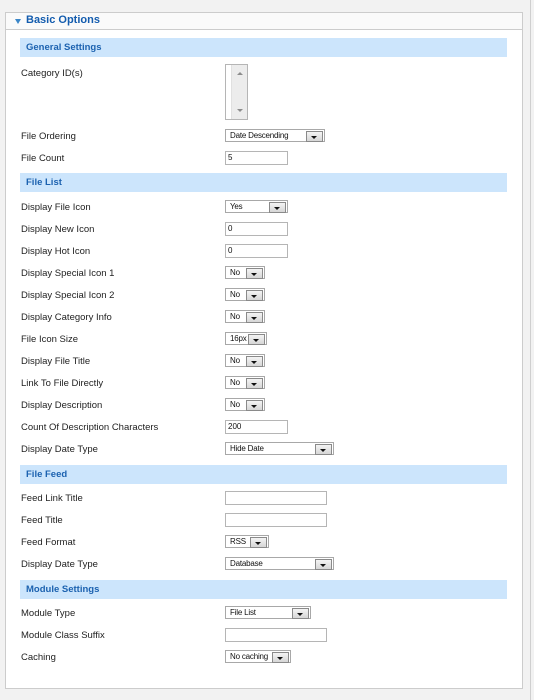 The height and width of the screenshot is (700, 534). What do you see at coordinates (247, 448) in the screenshot?
I see `select-value: Hide Date` at bounding box center [247, 448].